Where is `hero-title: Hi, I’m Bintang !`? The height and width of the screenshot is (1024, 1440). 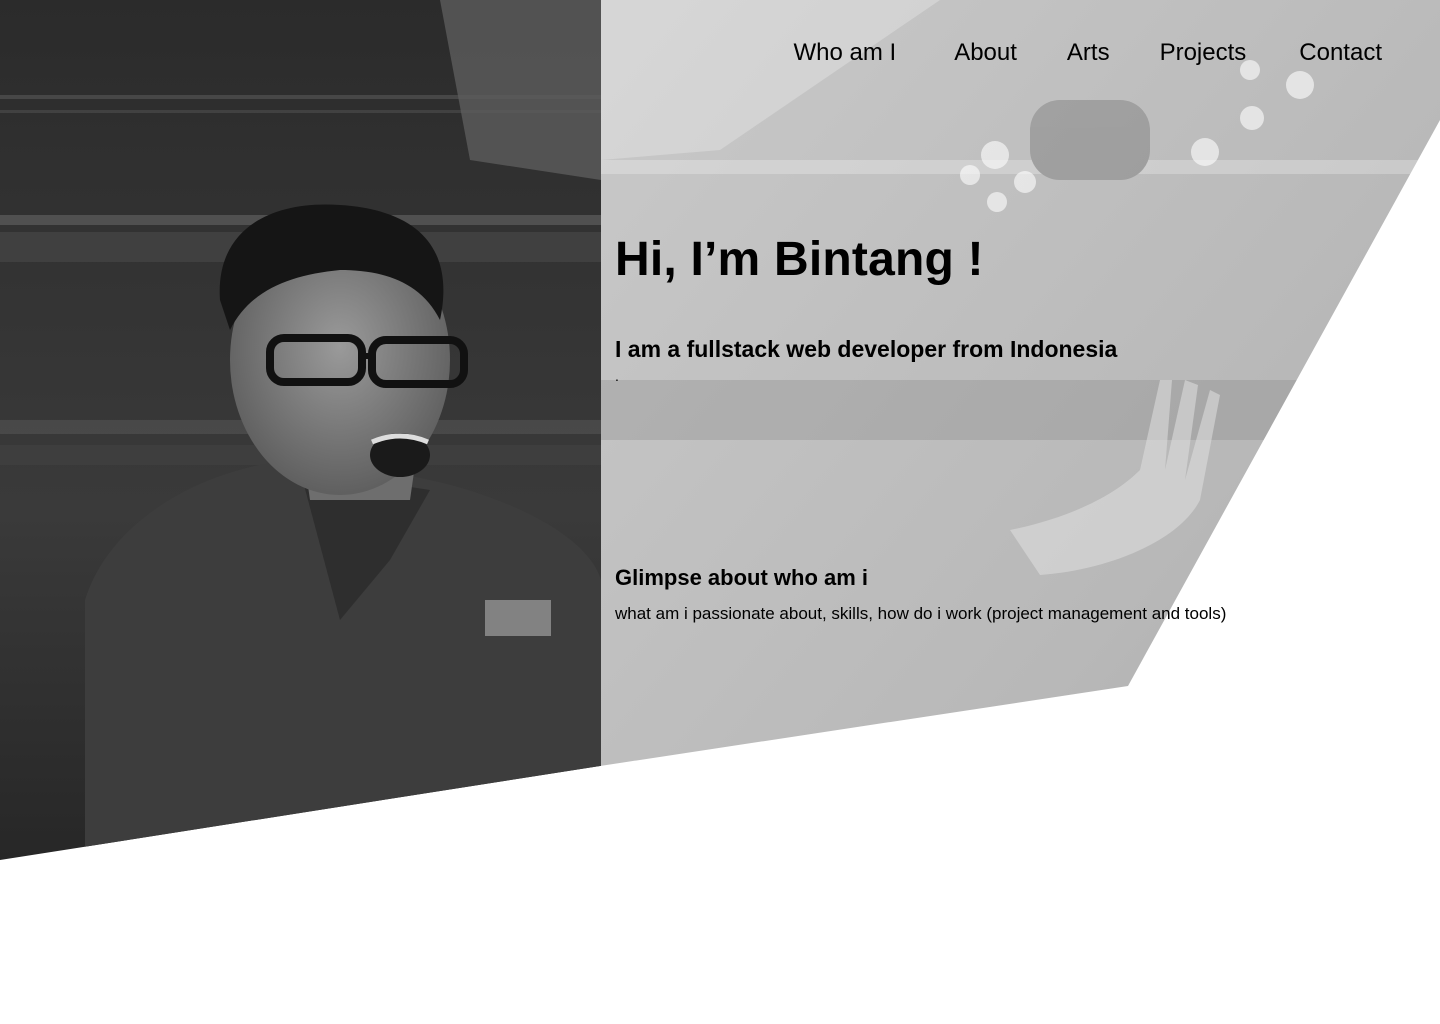
hero-title: Hi, I’m Bintang ! is located at coordinates (799, 259).